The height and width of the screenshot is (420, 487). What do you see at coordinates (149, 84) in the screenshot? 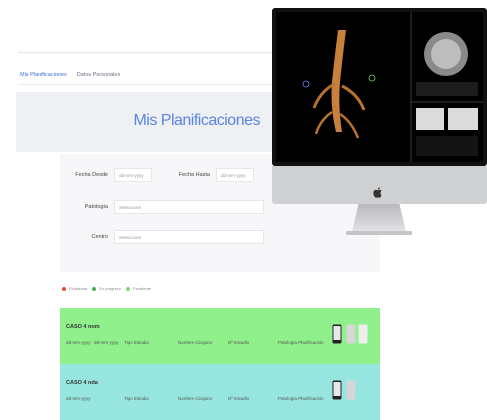
I see `tab-divider` at bounding box center [149, 84].